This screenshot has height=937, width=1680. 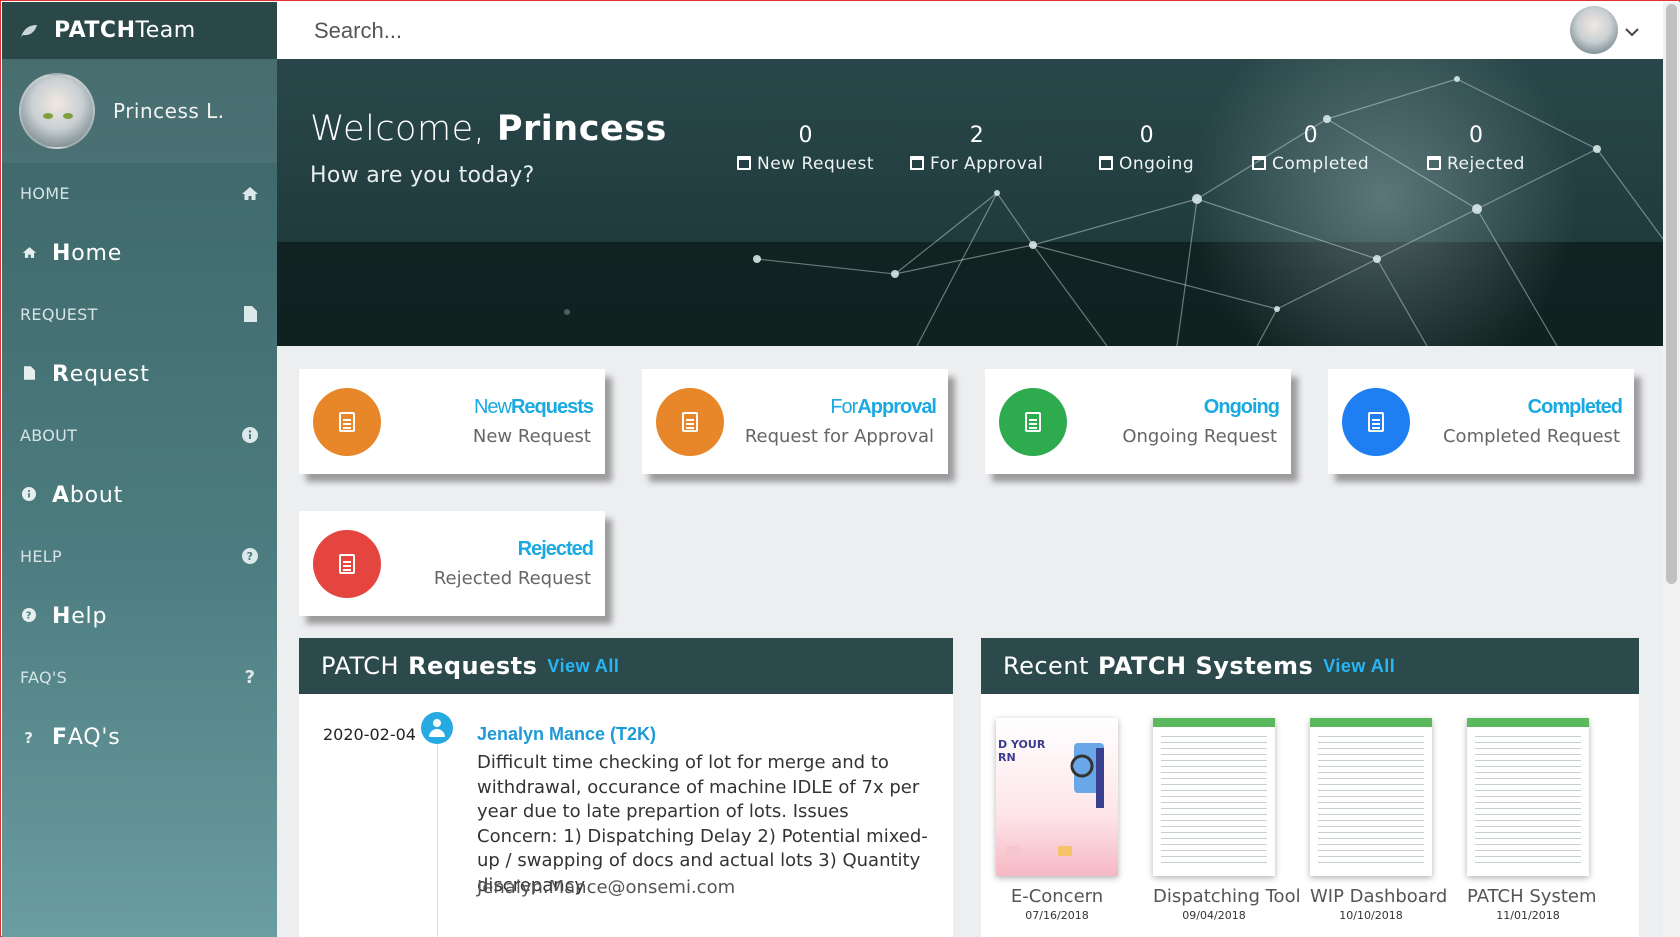 What do you see at coordinates (29, 30) in the screenshot?
I see `leaf-logo-icon` at bounding box center [29, 30].